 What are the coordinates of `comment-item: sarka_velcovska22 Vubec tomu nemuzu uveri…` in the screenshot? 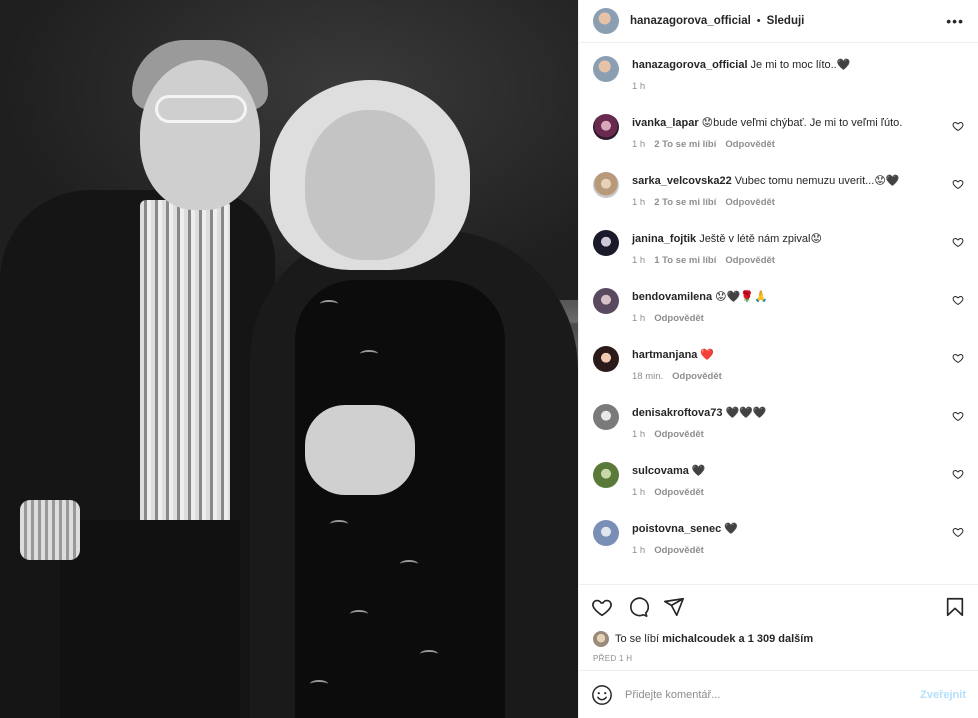 It's located at (778, 201).